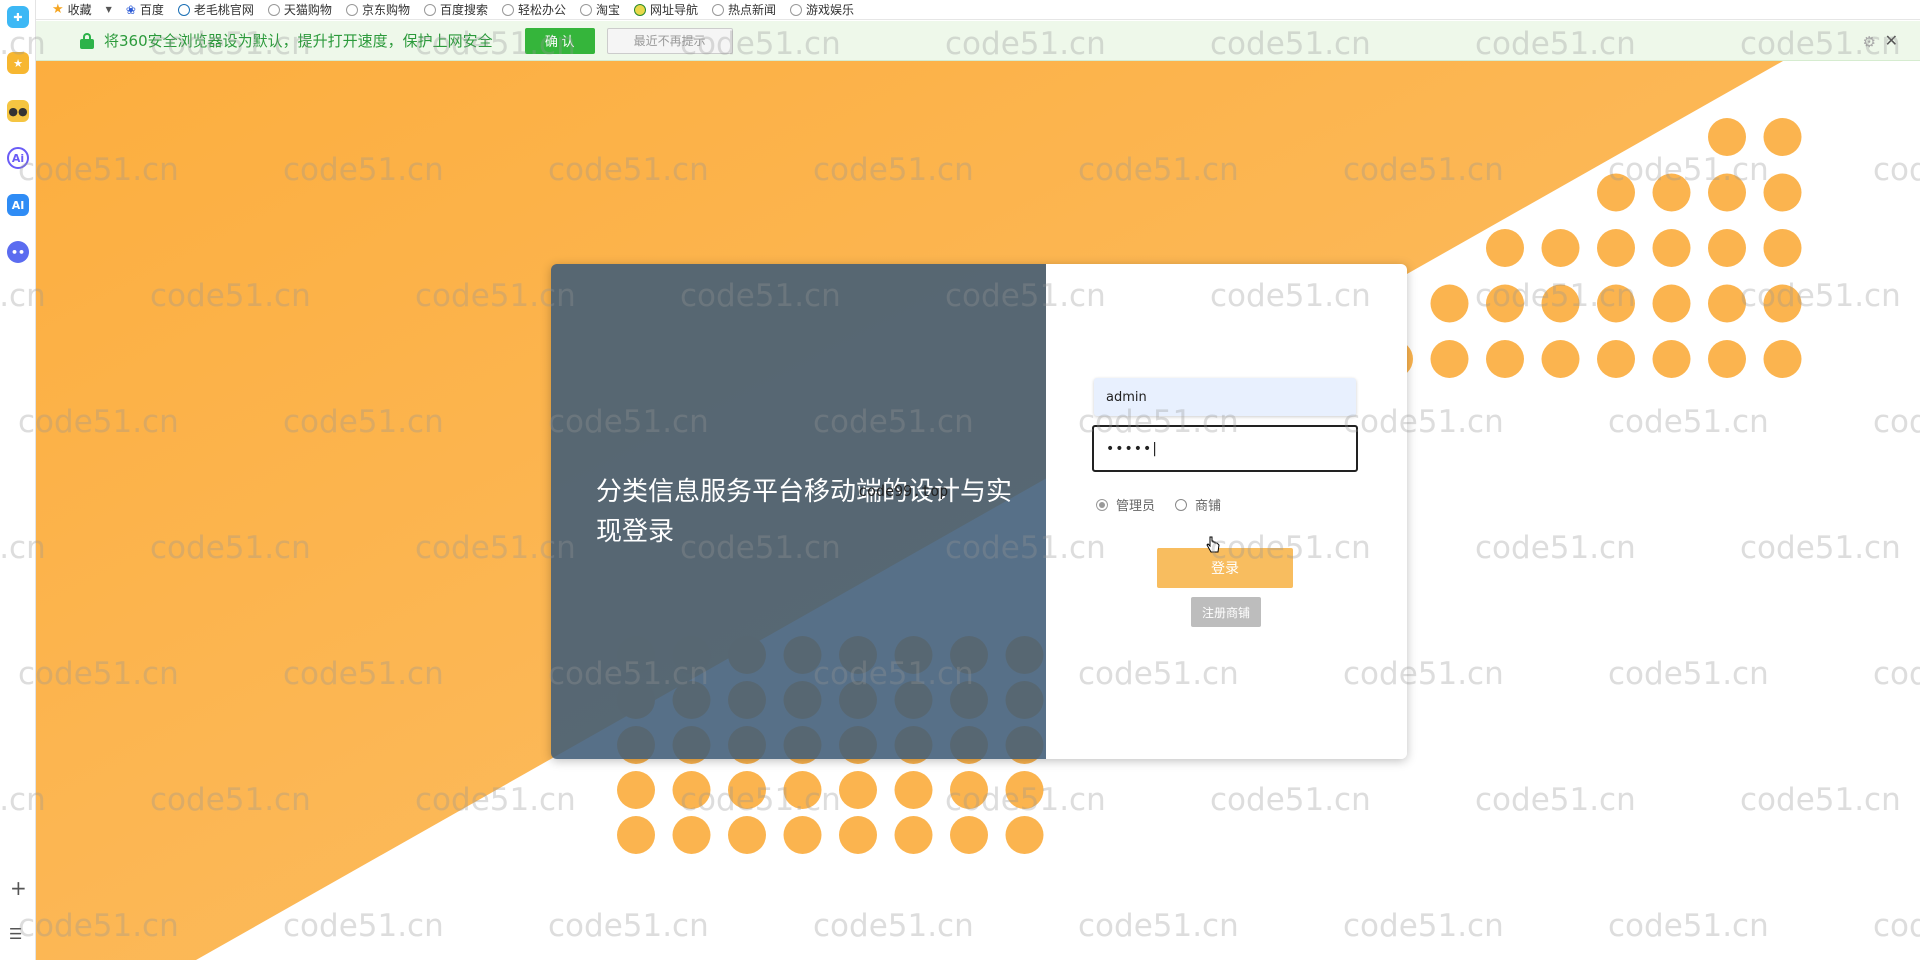  What do you see at coordinates (1125, 504) in the screenshot?
I see `role-option-admin: 管理员` at bounding box center [1125, 504].